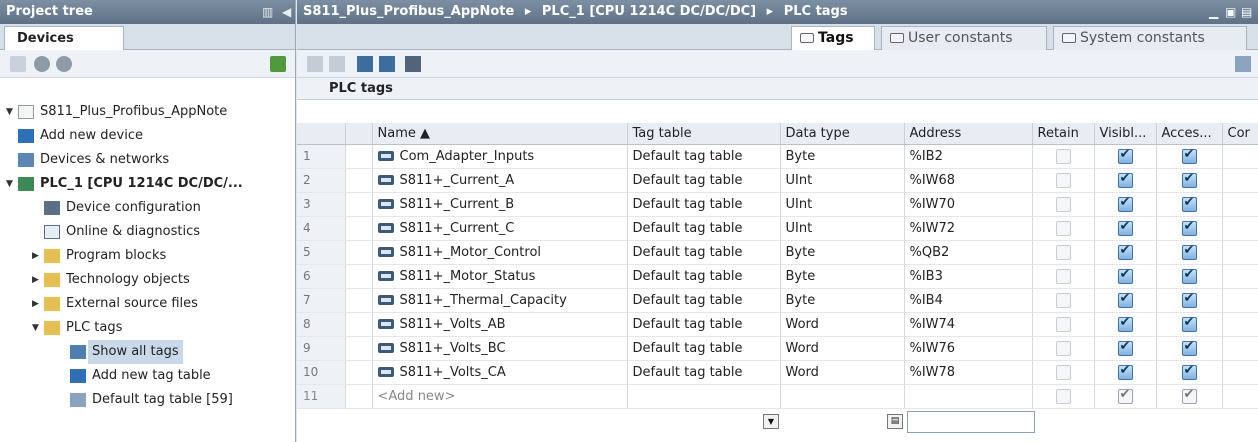 The width and height of the screenshot is (1258, 442). Describe the element at coordinates (147, 352) in the screenshot. I see `tree-item-show-all-tags: Show all tags` at that location.